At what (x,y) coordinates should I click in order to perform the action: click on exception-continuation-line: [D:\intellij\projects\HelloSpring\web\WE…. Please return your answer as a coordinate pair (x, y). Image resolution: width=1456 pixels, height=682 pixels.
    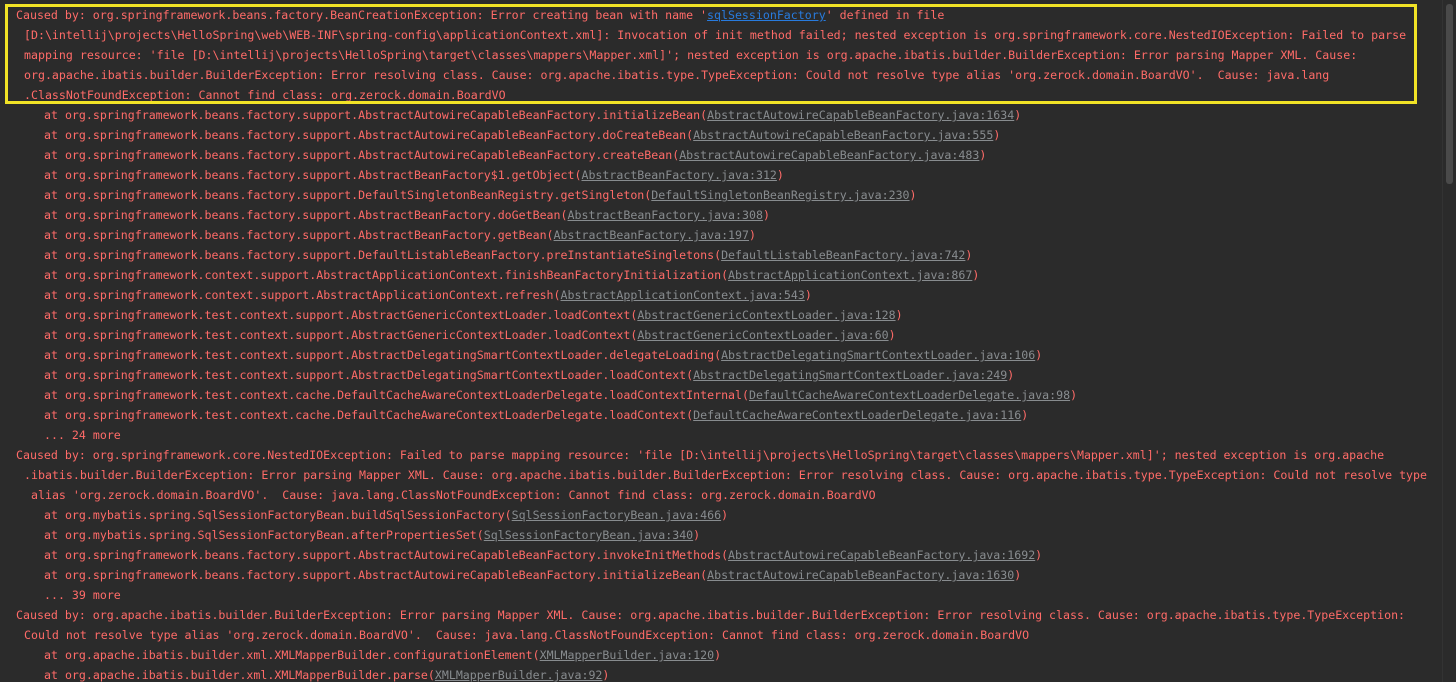
    Looking at the image, I should click on (715, 35).